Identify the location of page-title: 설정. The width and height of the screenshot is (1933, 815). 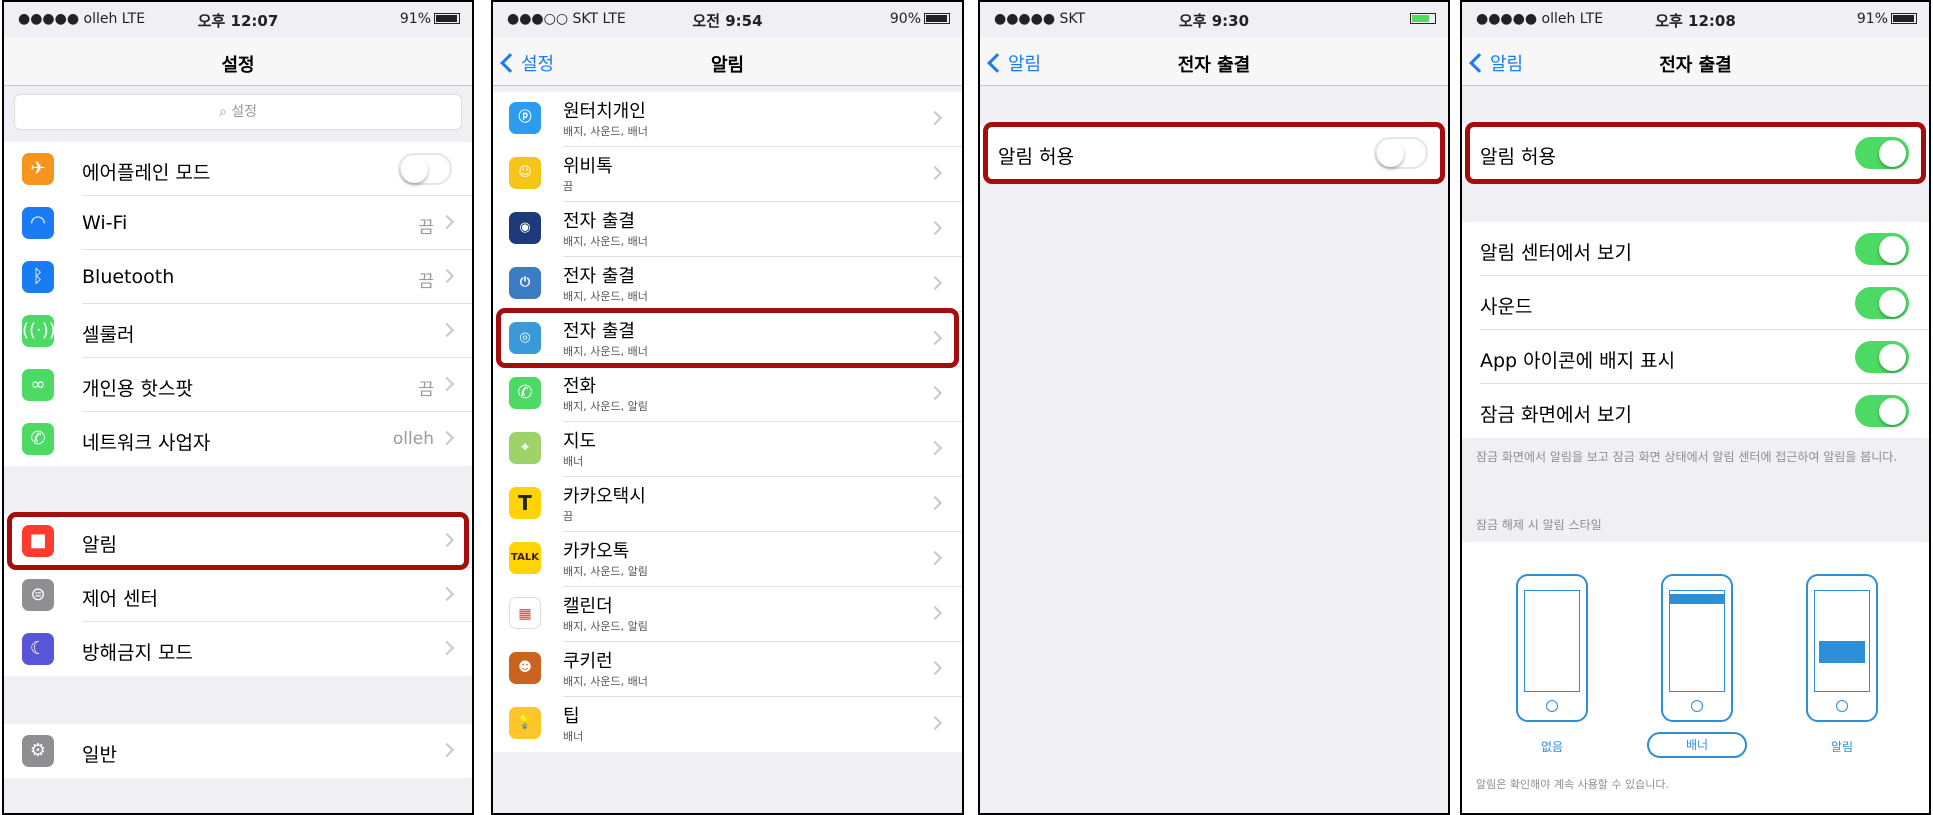
(238, 65).